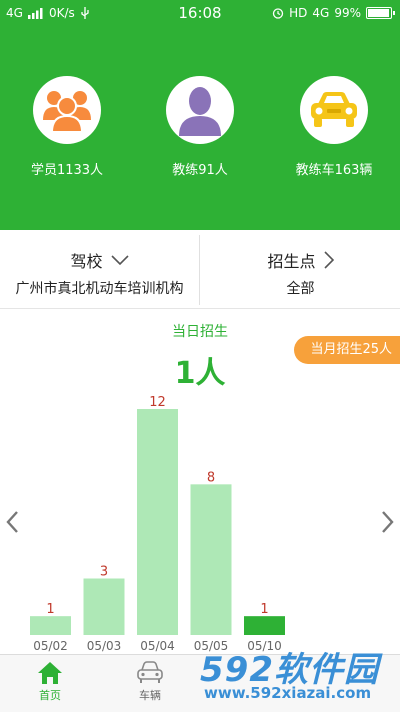 This screenshot has width=400, height=712. I want to click on school-selector-title: 驾校, so click(86, 261).